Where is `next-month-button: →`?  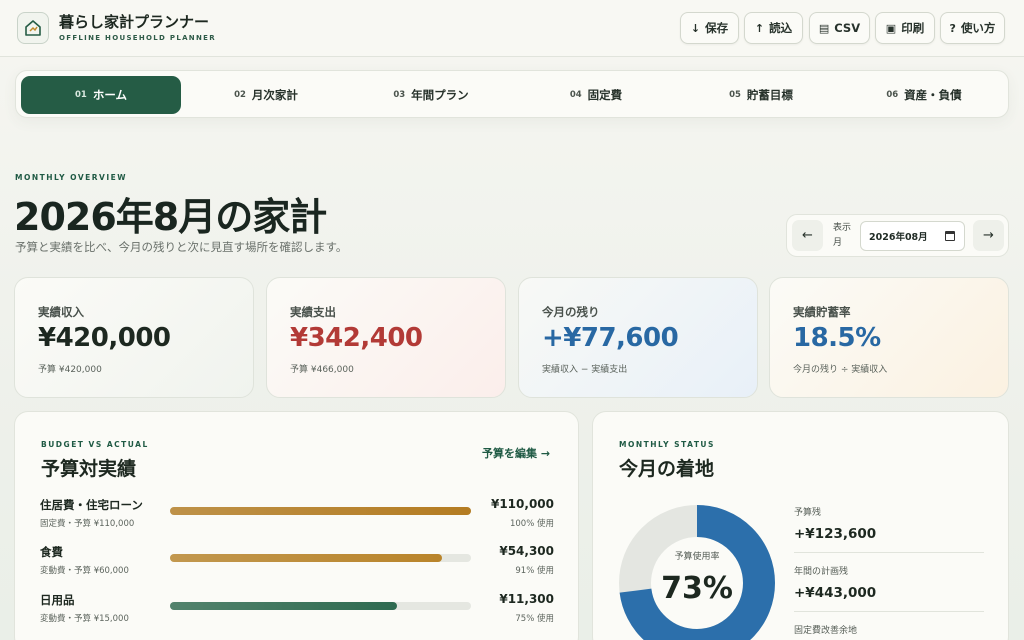
next-month-button: → is located at coordinates (988, 235).